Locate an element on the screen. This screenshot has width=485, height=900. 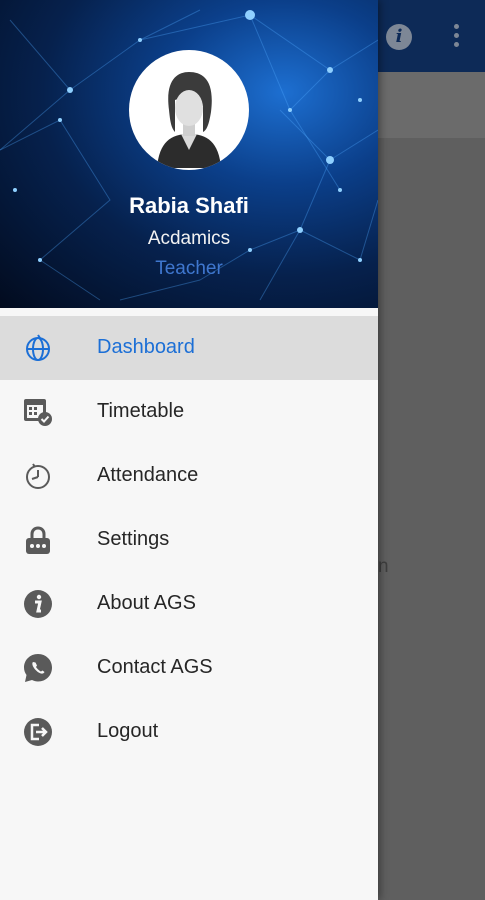
globe-icon is located at coordinates (38, 347).